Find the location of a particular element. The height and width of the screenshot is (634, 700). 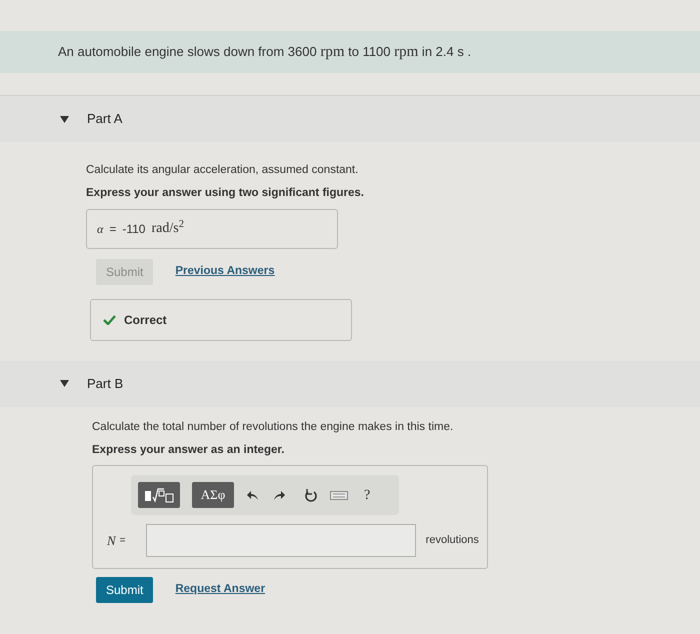

redo-button is located at coordinates (279, 495).